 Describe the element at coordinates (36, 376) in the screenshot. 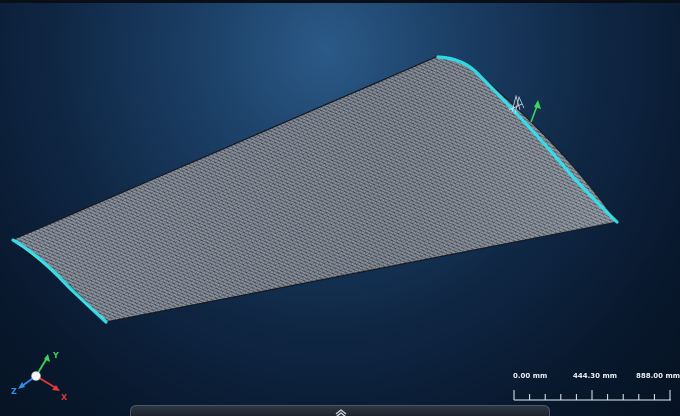

I see `triad-origin` at that location.